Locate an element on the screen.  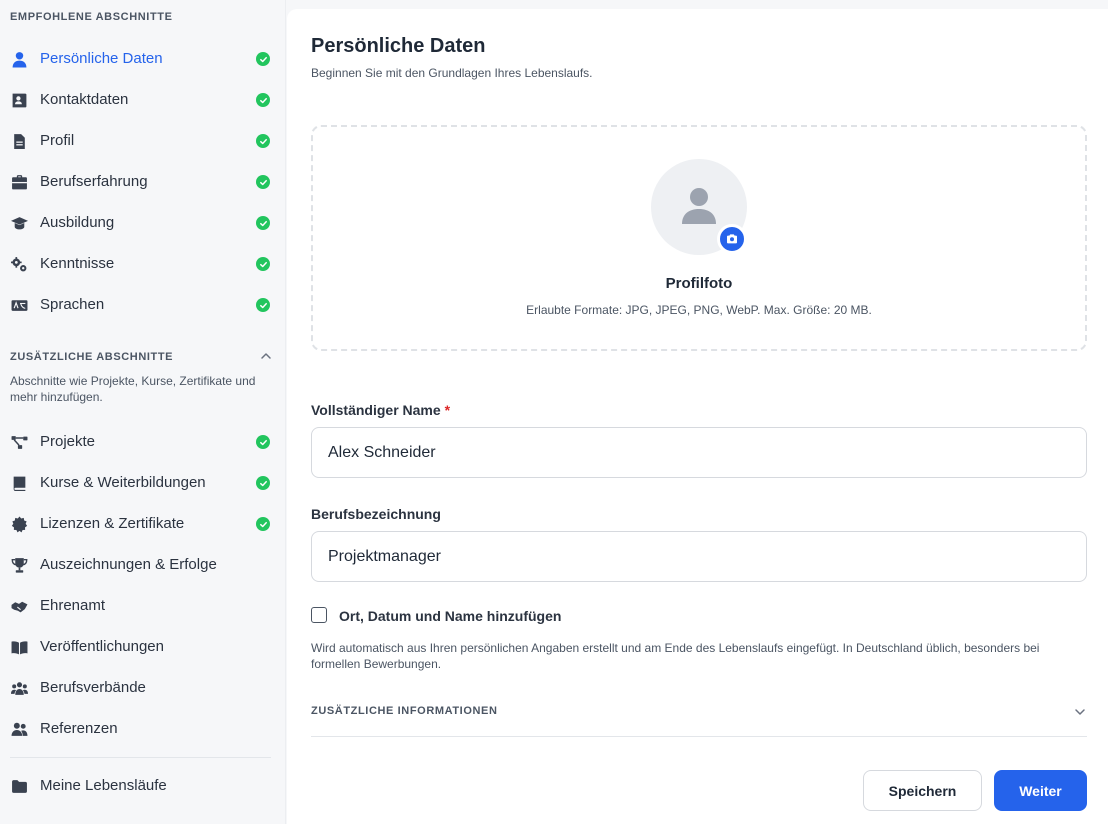
sidebar-item-additional-2: Lizenzen & Zertifikate is located at coordinates (143, 523).